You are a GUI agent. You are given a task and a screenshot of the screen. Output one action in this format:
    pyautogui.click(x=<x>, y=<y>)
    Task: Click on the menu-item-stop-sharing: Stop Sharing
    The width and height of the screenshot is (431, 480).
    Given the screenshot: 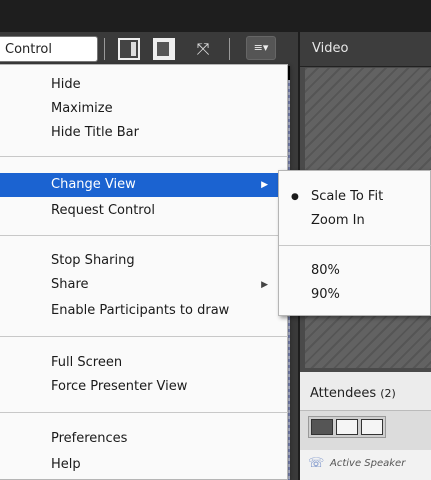 What is the action you would take?
    pyautogui.click(x=139, y=261)
    